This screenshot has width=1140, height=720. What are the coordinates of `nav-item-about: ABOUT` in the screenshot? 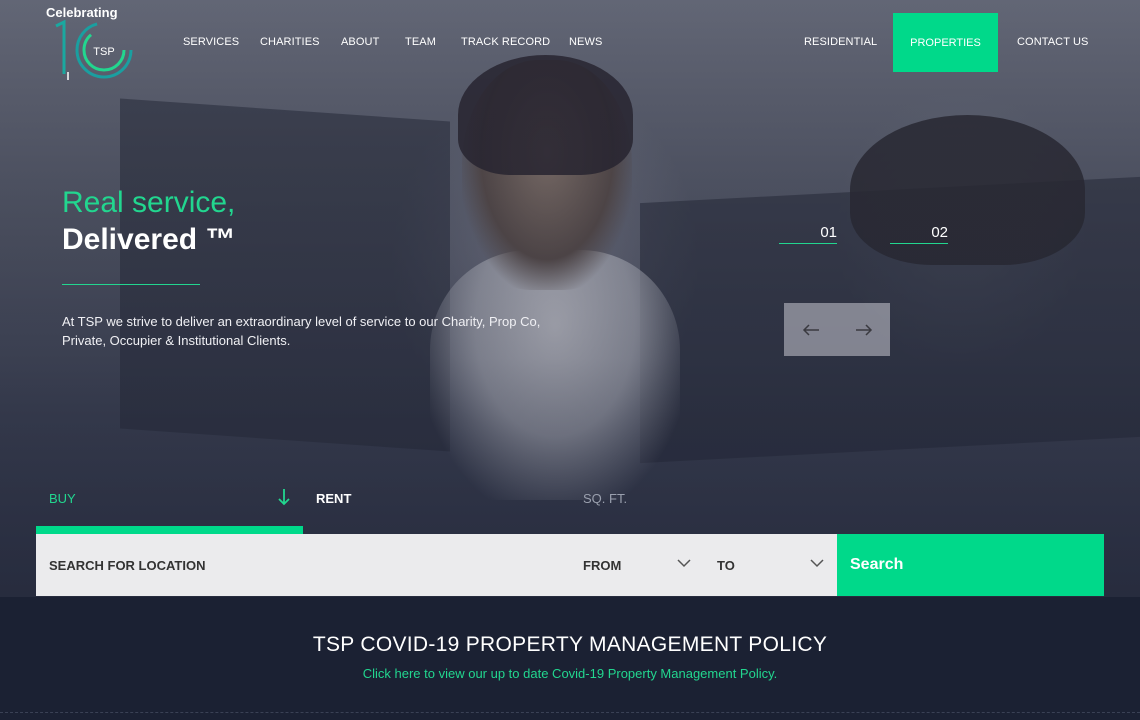 It's located at (360, 42).